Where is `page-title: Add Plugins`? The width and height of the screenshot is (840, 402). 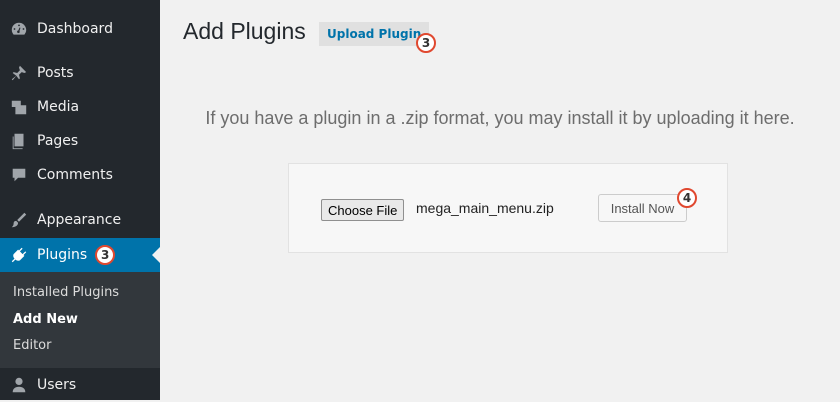 page-title: Add Plugins is located at coordinates (244, 31).